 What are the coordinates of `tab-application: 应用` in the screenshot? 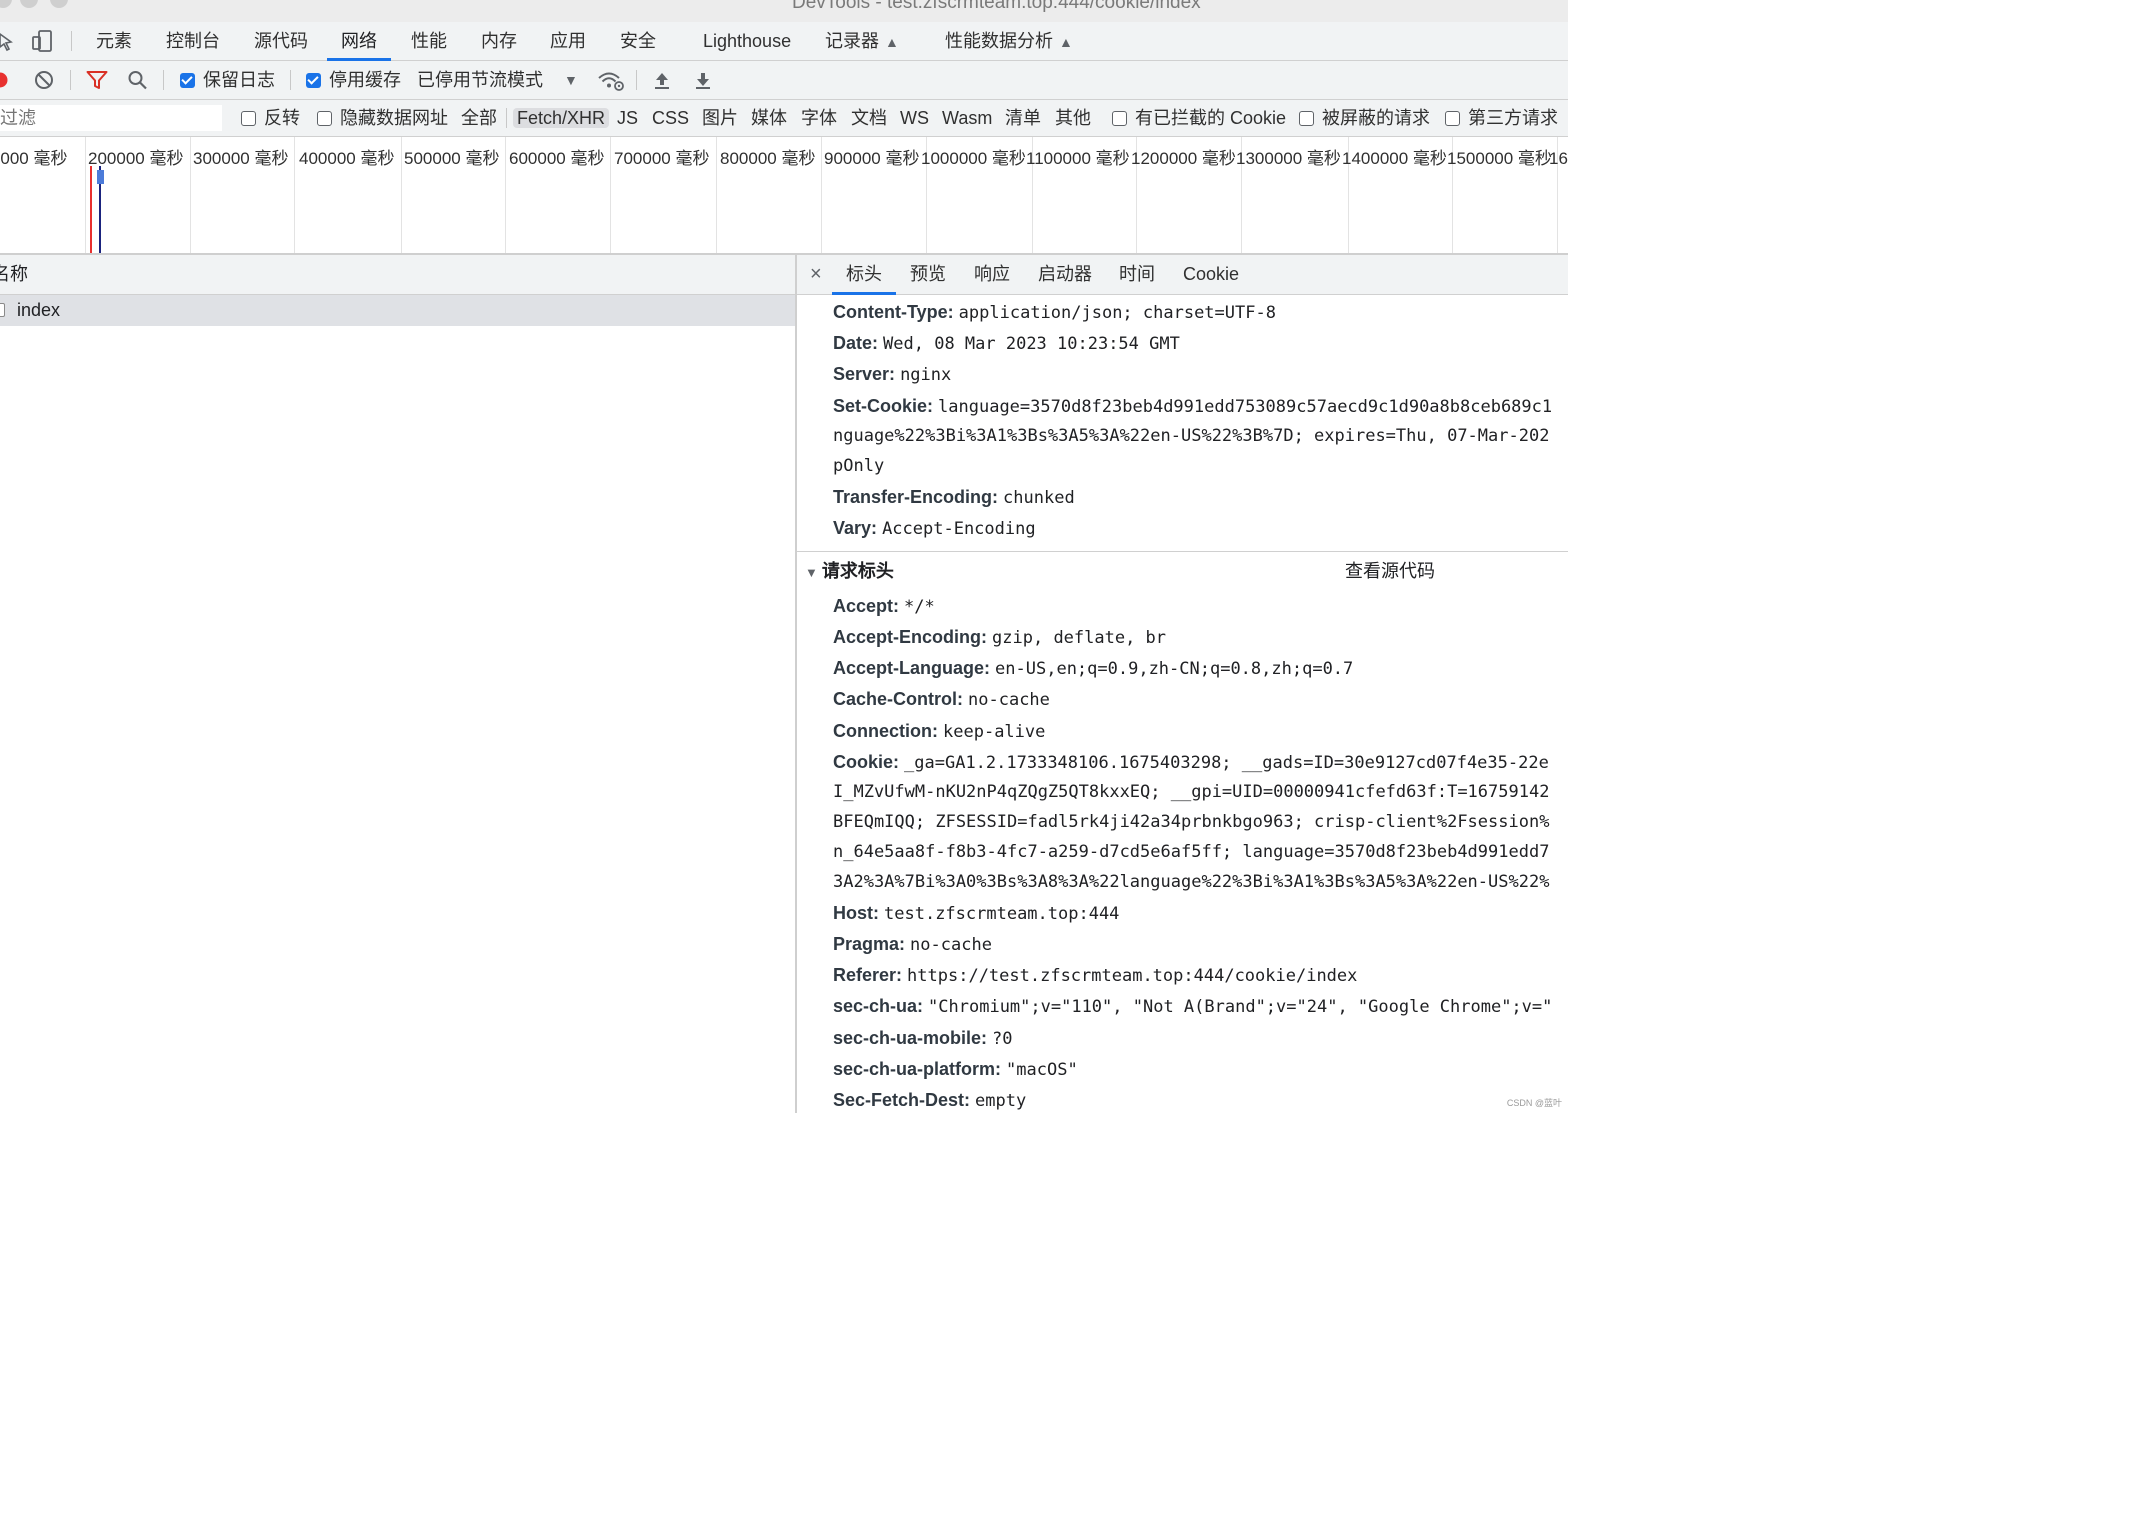 It's located at (568, 41).